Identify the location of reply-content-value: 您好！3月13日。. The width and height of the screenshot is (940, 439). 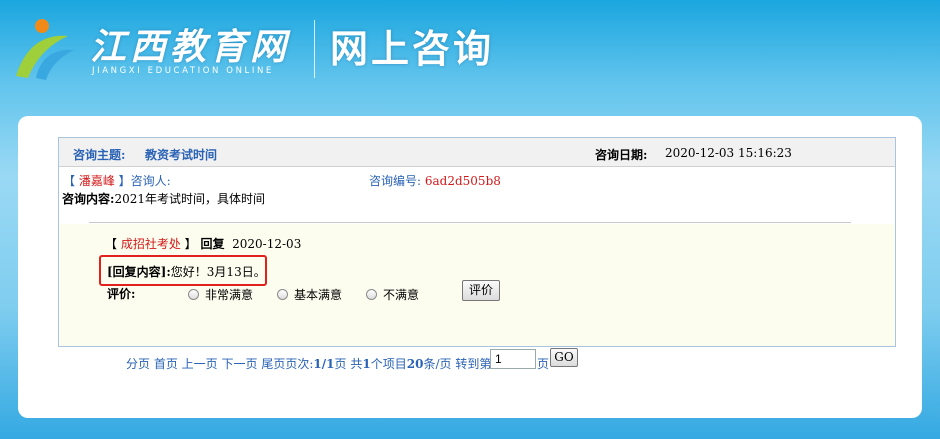
(218, 272).